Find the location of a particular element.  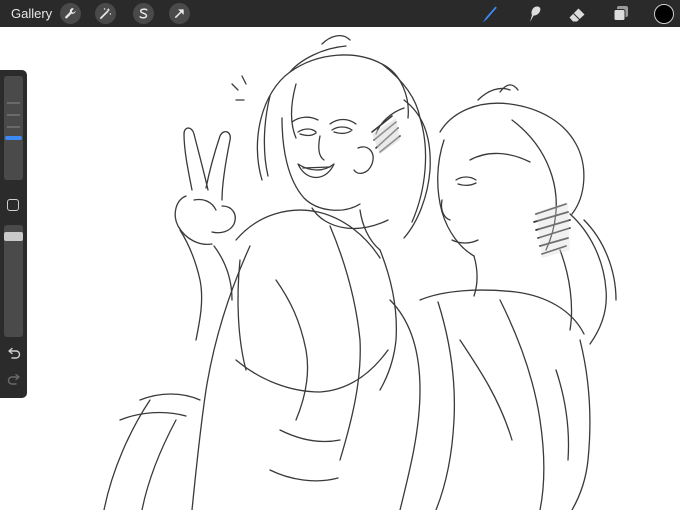

gallery-button: Gallery is located at coordinates (31, 13).